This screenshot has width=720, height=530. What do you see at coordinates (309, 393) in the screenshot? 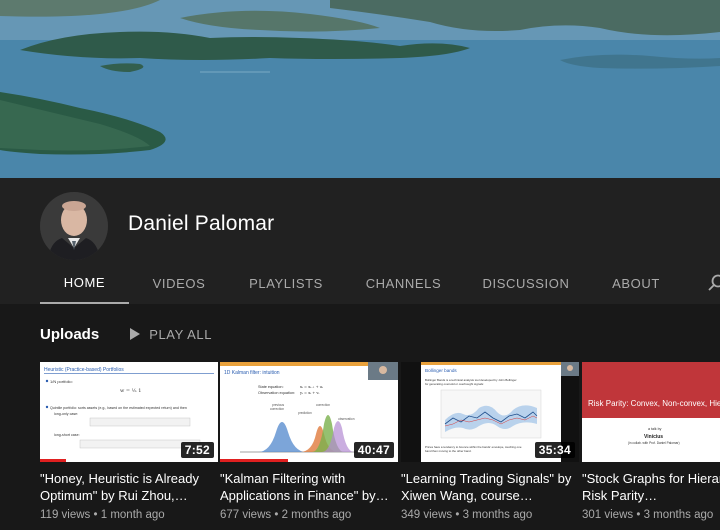
I see `svg-text: yₜ = xₜ + vₜ` at bounding box center [309, 393].